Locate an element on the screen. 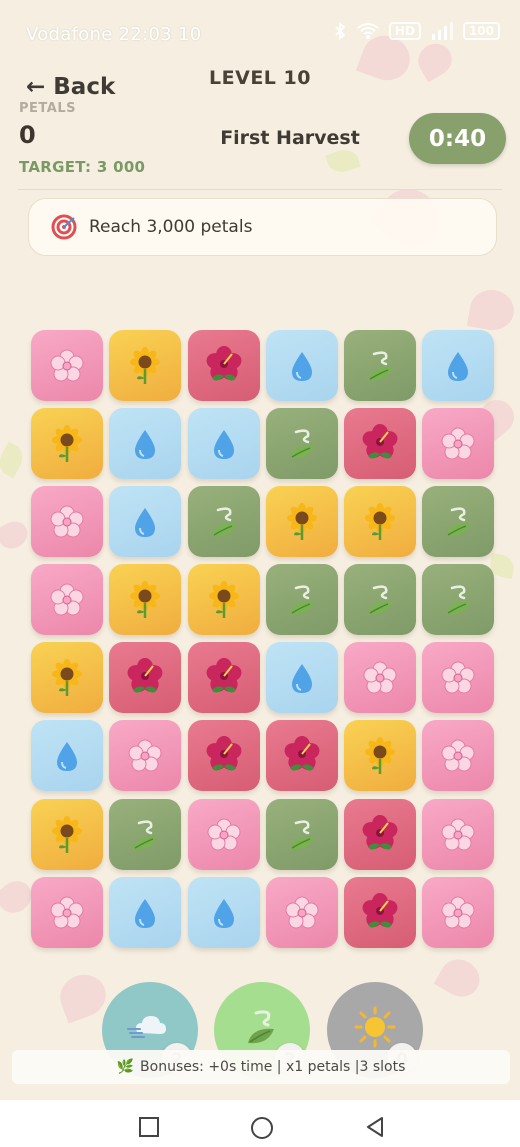 Image resolution: width=520 pixels, height=1147 pixels. level-title: LEVEL 10 is located at coordinates (260, 78).